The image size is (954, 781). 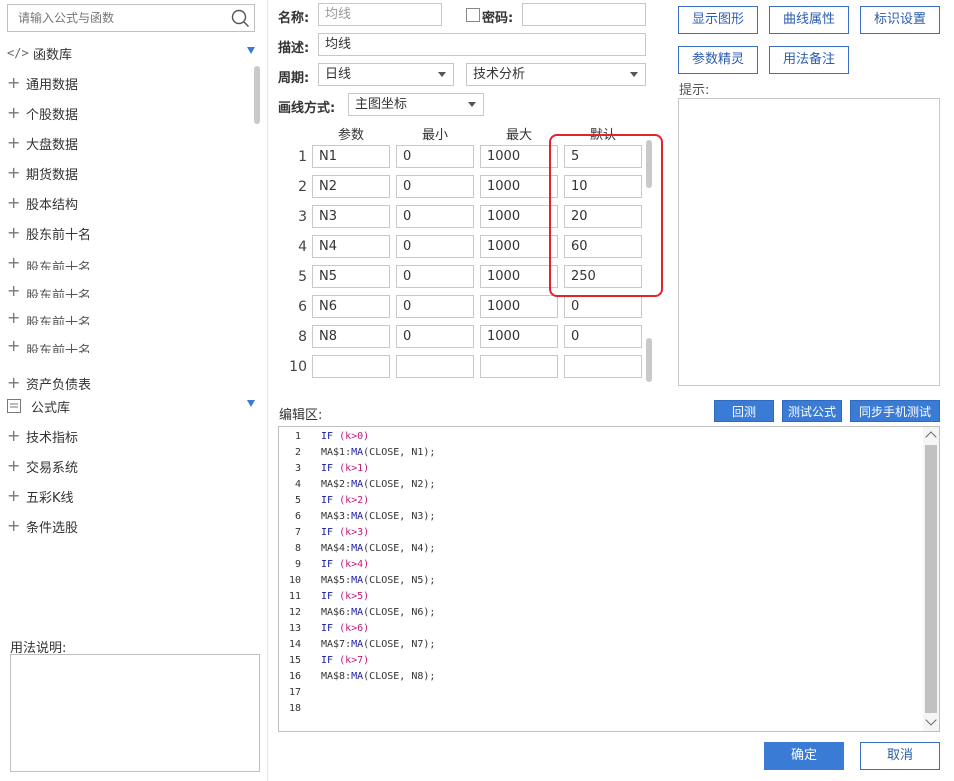 I want to click on tree-item: + 股本结构, so click(x=42, y=203).